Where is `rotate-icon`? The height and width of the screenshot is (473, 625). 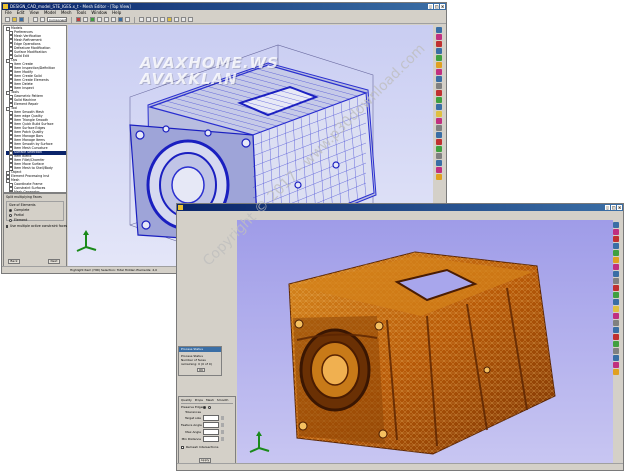 rotate-icon is located at coordinates (92, 19).